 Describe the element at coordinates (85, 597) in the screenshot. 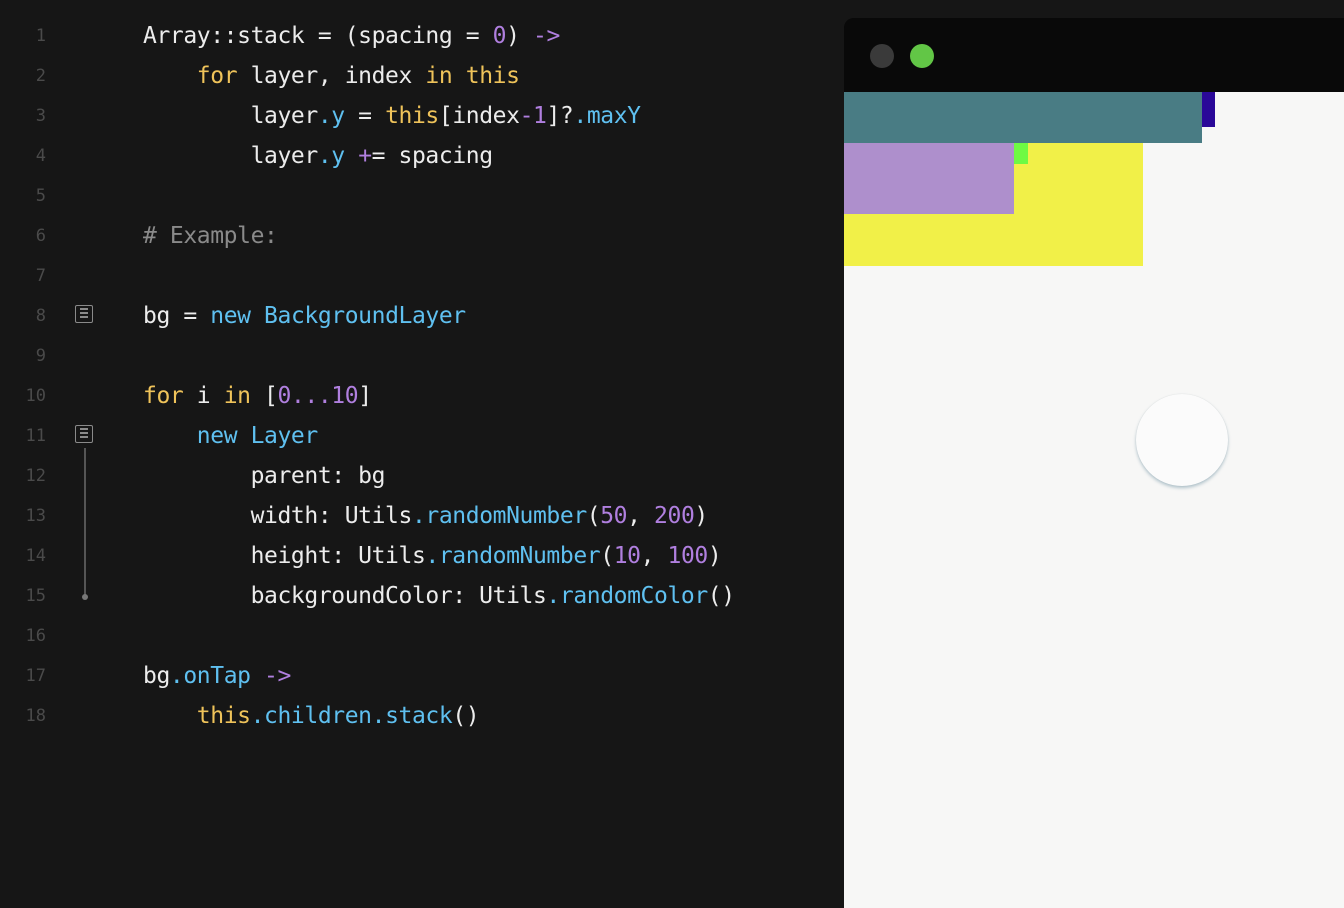

I see `fold-guide-end` at that location.